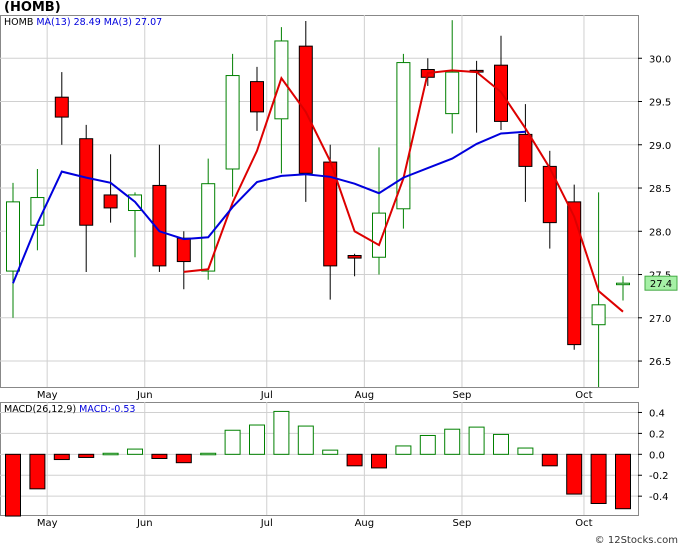 The height and width of the screenshot is (546, 680). What do you see at coordinates (144, 395) in the screenshot?
I see `price-month-label: Jun` at bounding box center [144, 395].